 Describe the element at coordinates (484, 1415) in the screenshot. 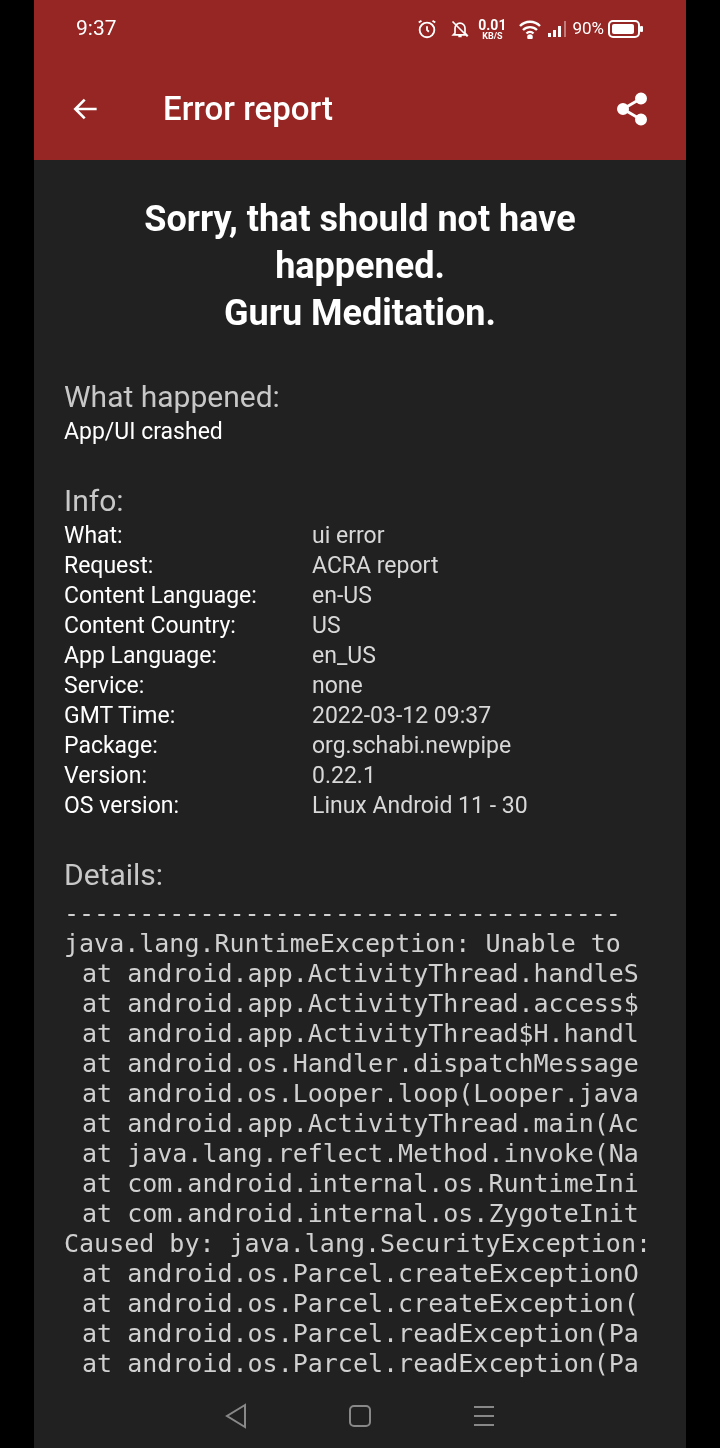

I see `menu-nav-icon` at that location.